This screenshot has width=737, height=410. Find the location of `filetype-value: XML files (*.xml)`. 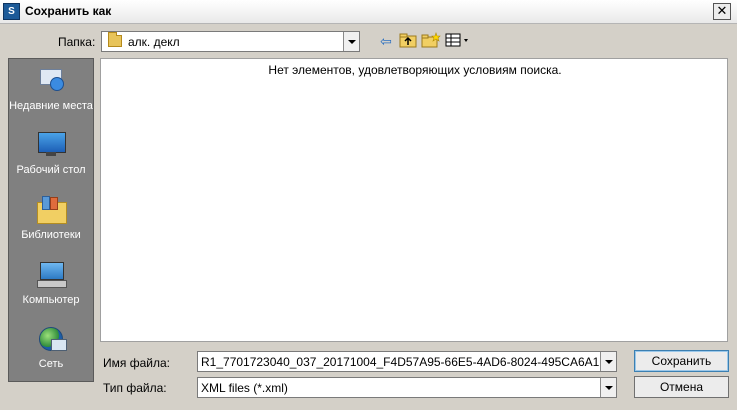

filetype-value: XML files (*.xml) is located at coordinates (244, 388).